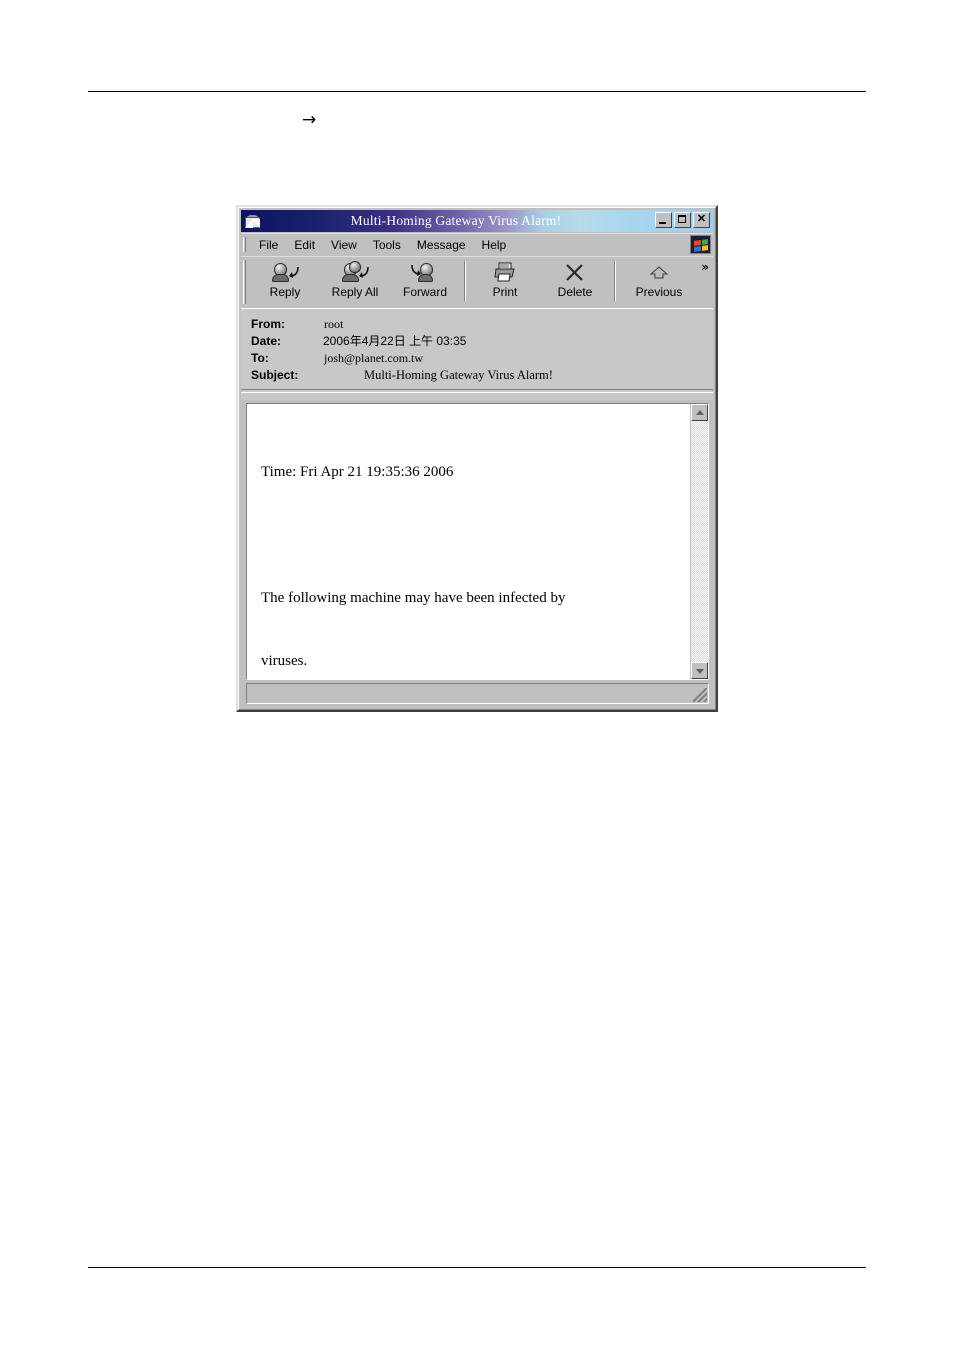 This screenshot has height=1350, width=954. Describe the element at coordinates (285, 272) in the screenshot. I see `reply-icon` at that location.